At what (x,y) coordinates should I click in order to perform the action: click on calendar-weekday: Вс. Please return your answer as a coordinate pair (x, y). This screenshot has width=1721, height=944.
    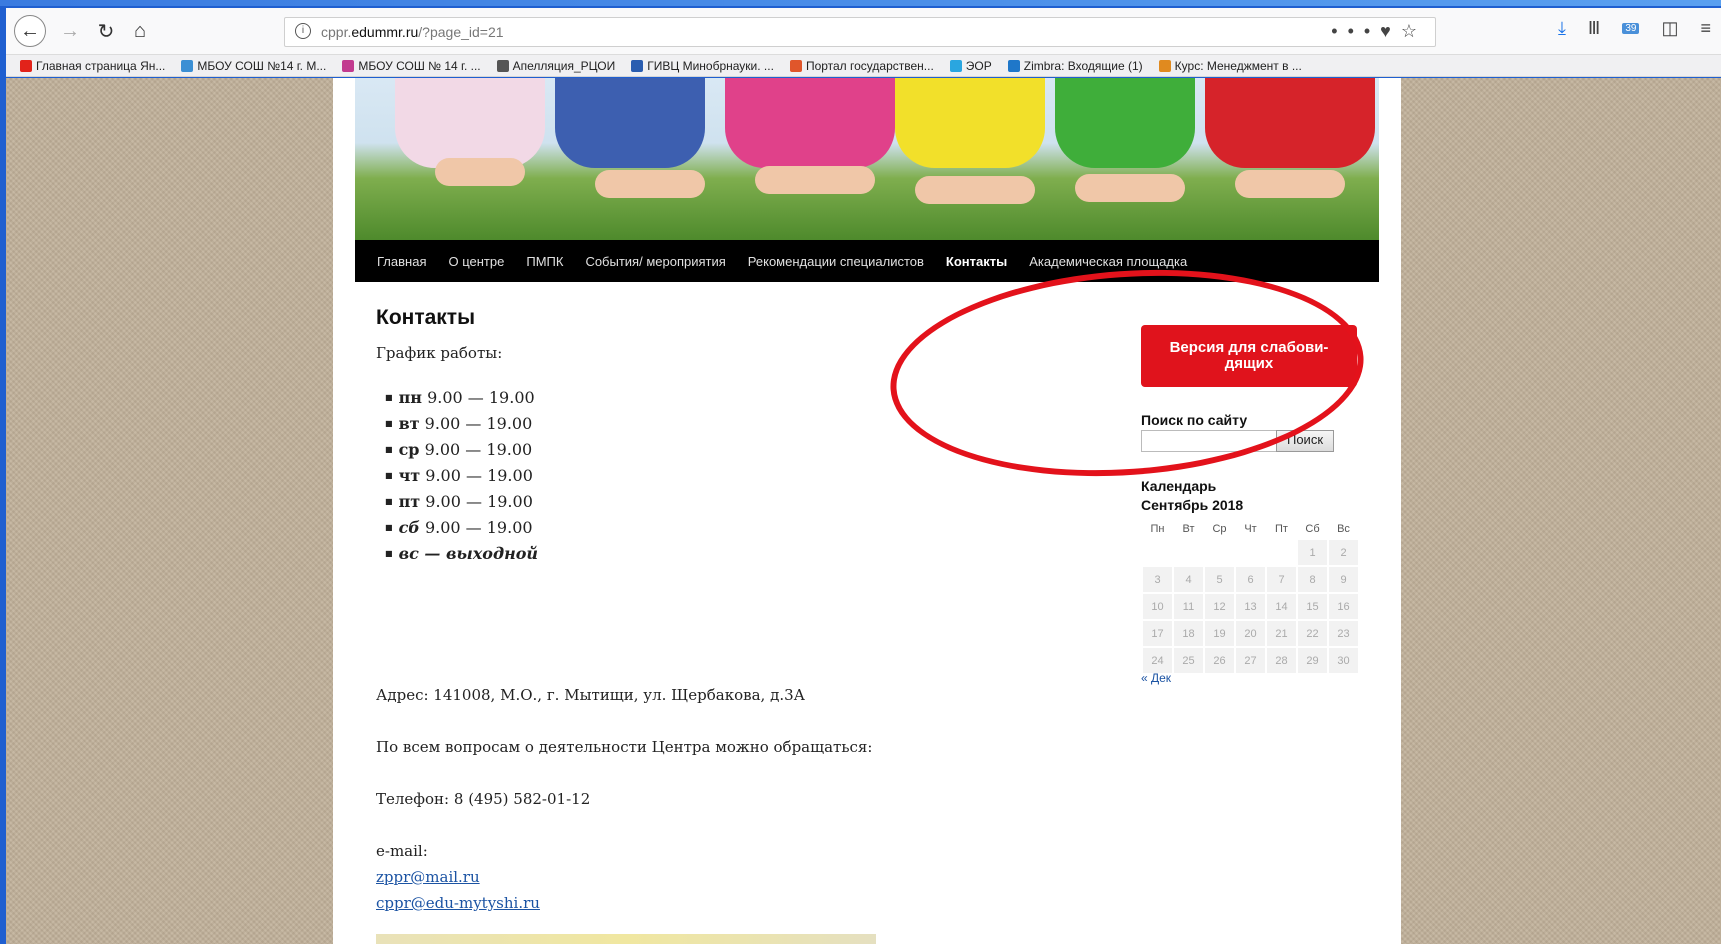
    Looking at the image, I should click on (1343, 529).